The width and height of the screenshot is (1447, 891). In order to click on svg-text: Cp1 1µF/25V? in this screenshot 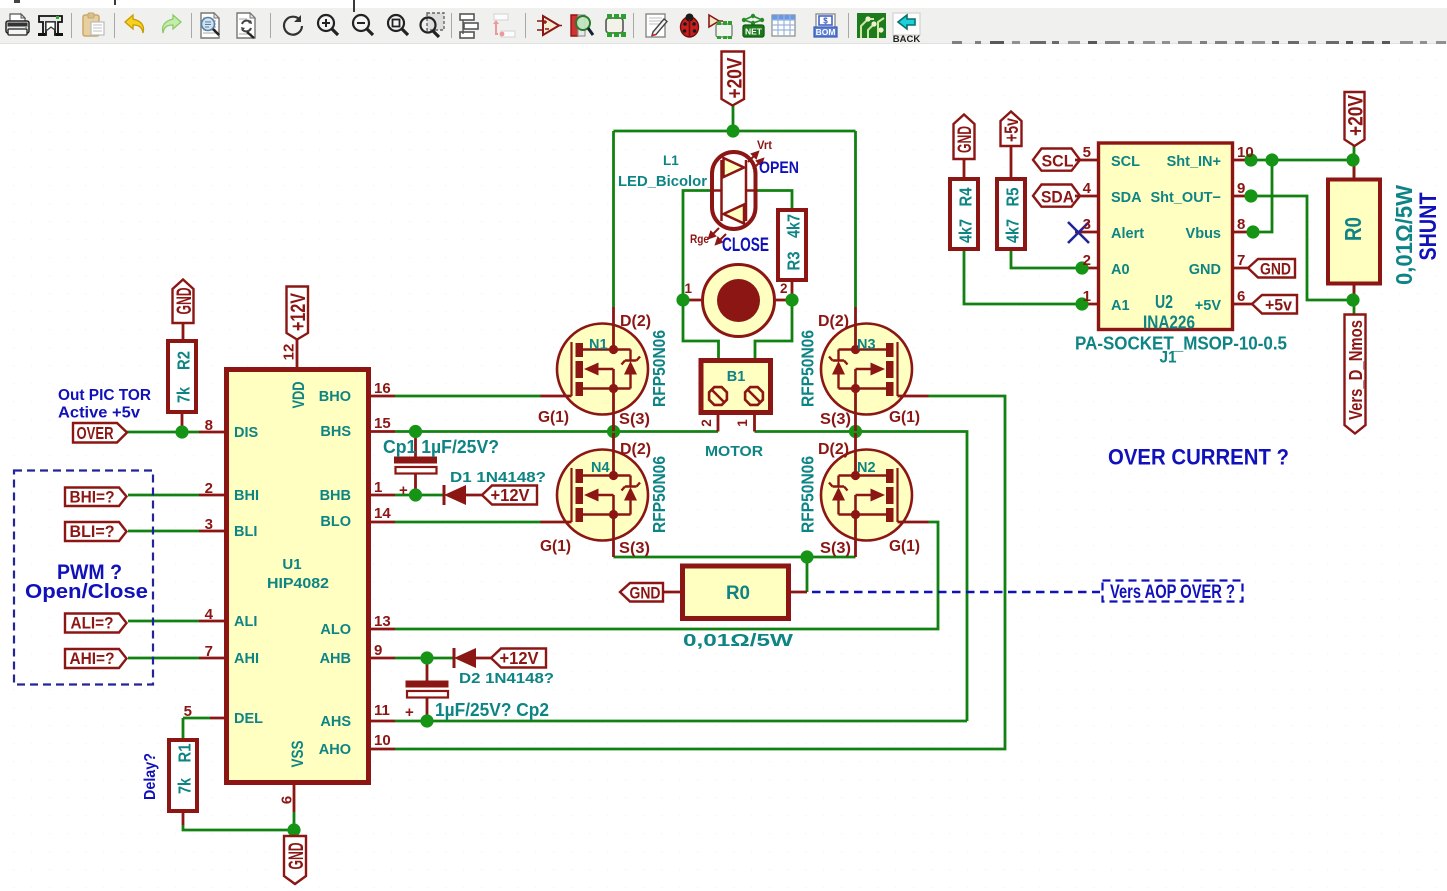, I will do `click(441, 447)`.